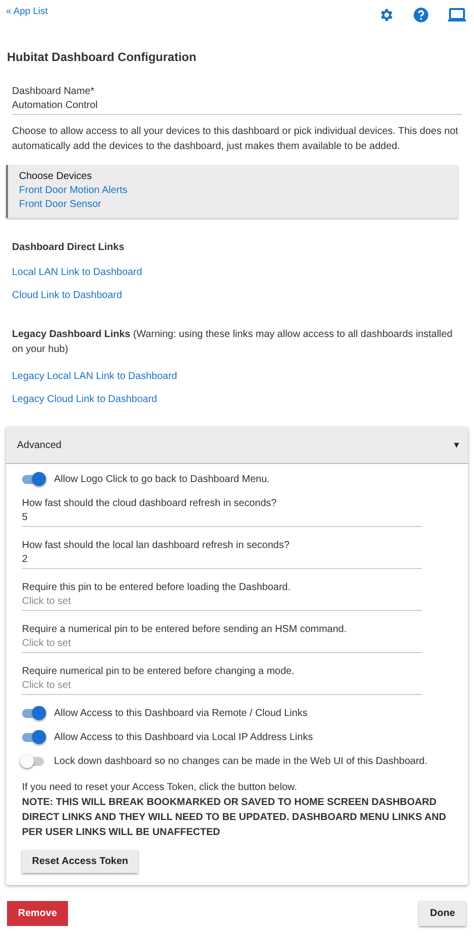 The width and height of the screenshot is (474, 950). What do you see at coordinates (39, 445) in the screenshot?
I see `section-title: Advanced` at bounding box center [39, 445].